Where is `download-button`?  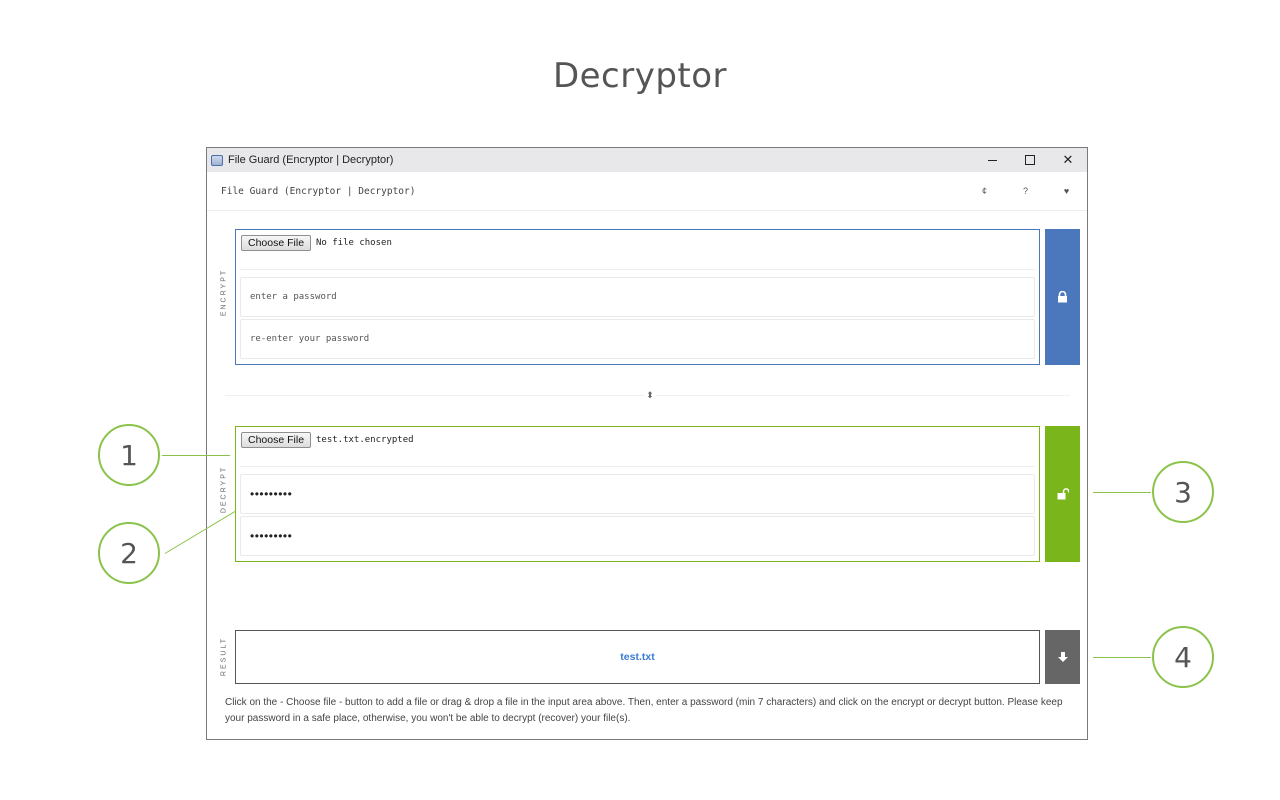
download-button is located at coordinates (1062, 657).